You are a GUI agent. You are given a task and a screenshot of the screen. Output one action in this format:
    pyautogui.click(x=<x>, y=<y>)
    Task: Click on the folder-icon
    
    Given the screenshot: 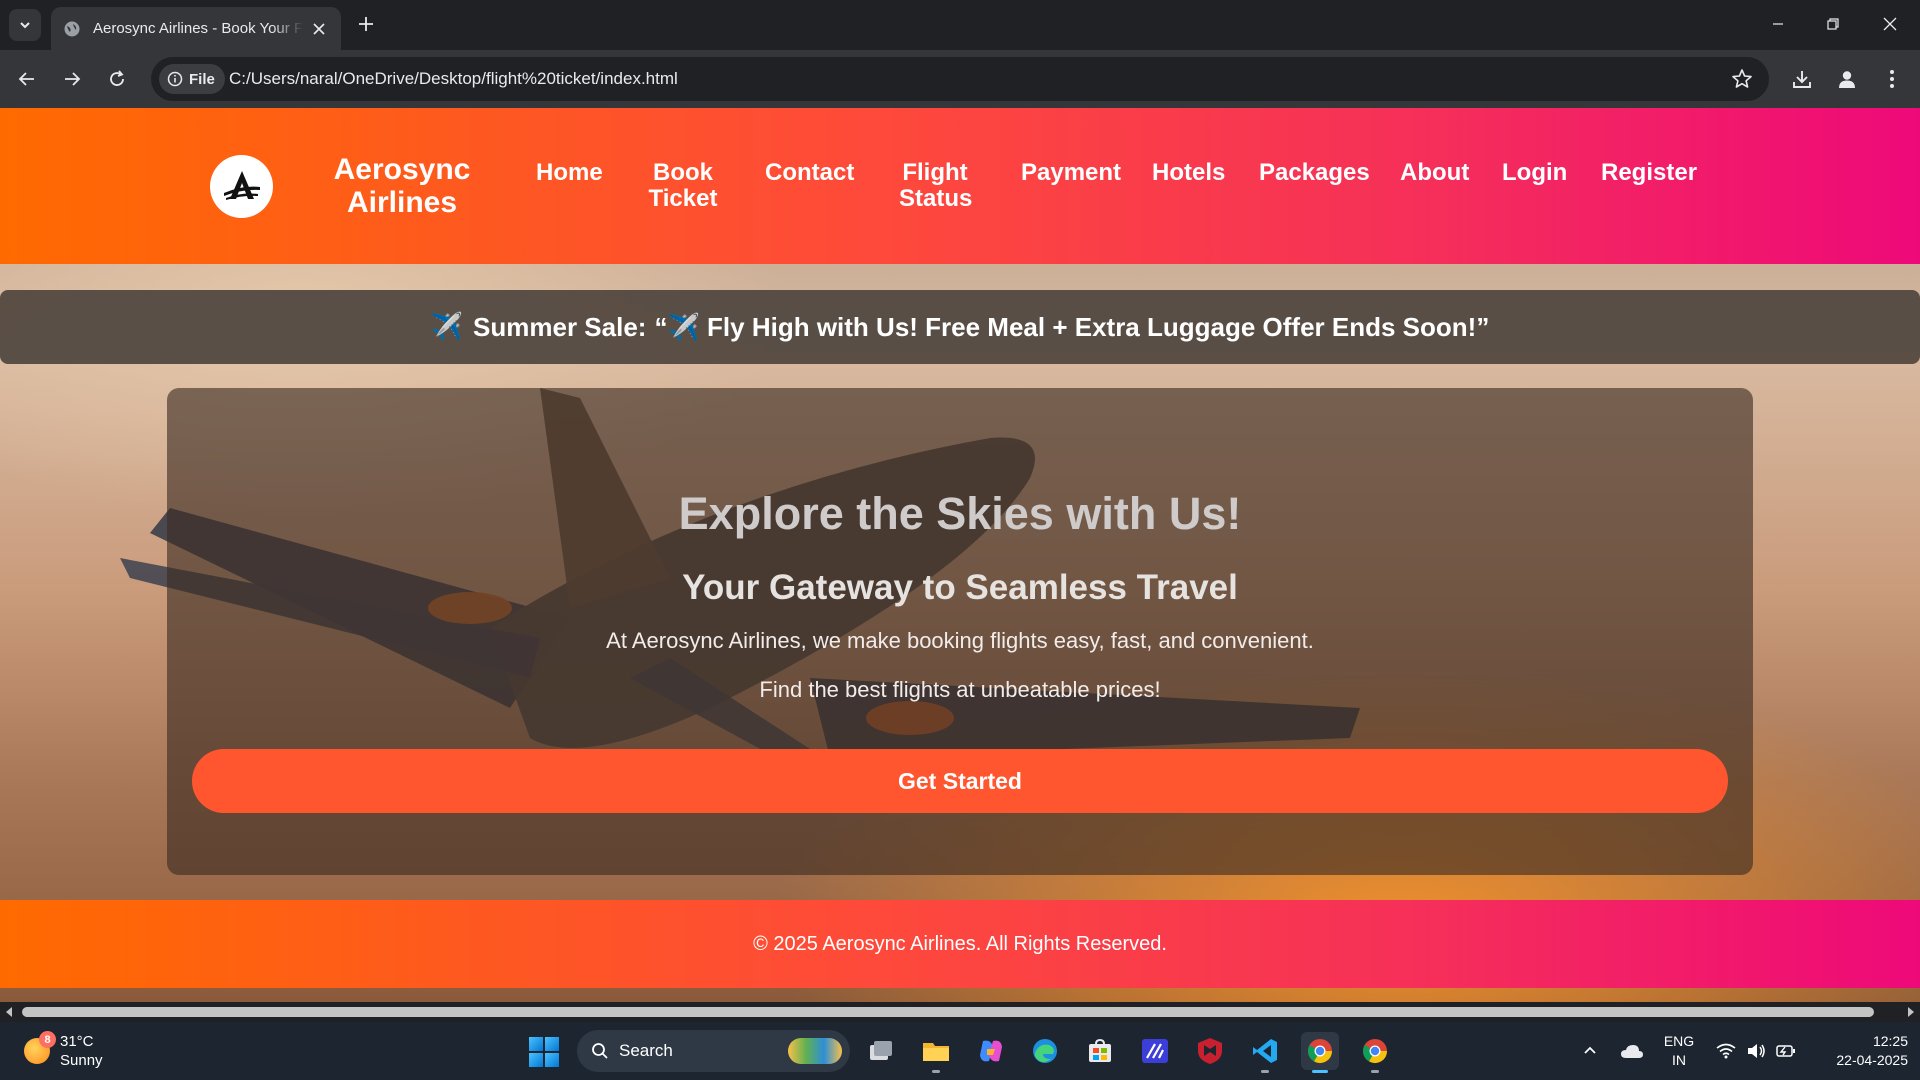 What is the action you would take?
    pyautogui.click(x=936, y=1052)
    